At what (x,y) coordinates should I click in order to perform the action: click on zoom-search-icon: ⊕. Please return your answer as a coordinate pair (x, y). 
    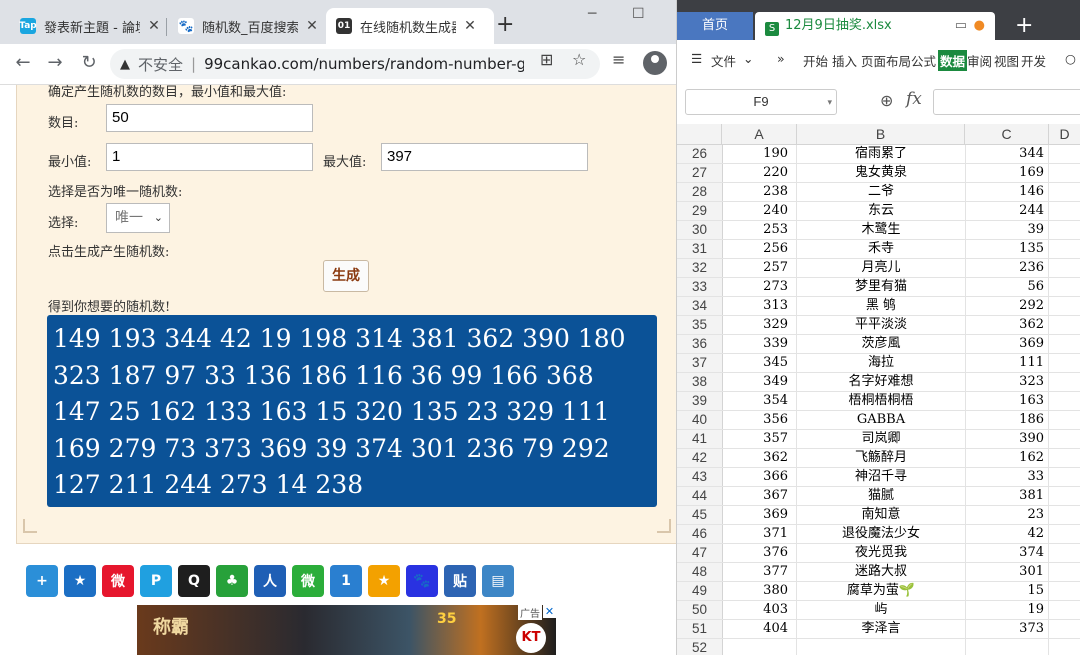
    Looking at the image, I should click on (886, 100).